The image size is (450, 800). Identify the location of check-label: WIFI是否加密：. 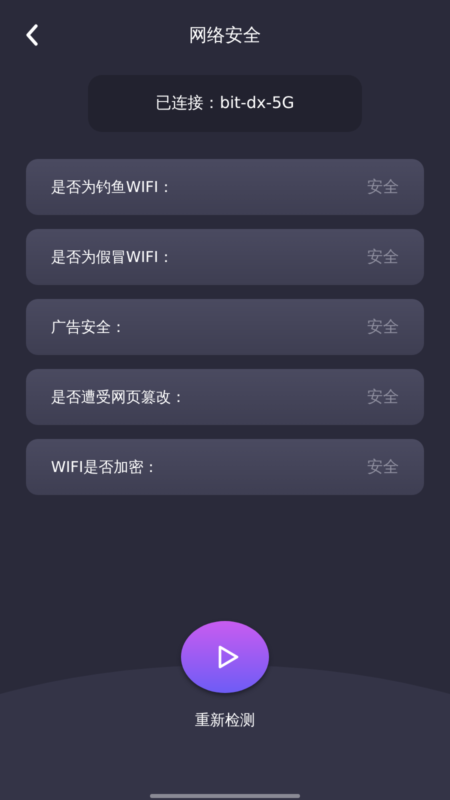
(104, 467).